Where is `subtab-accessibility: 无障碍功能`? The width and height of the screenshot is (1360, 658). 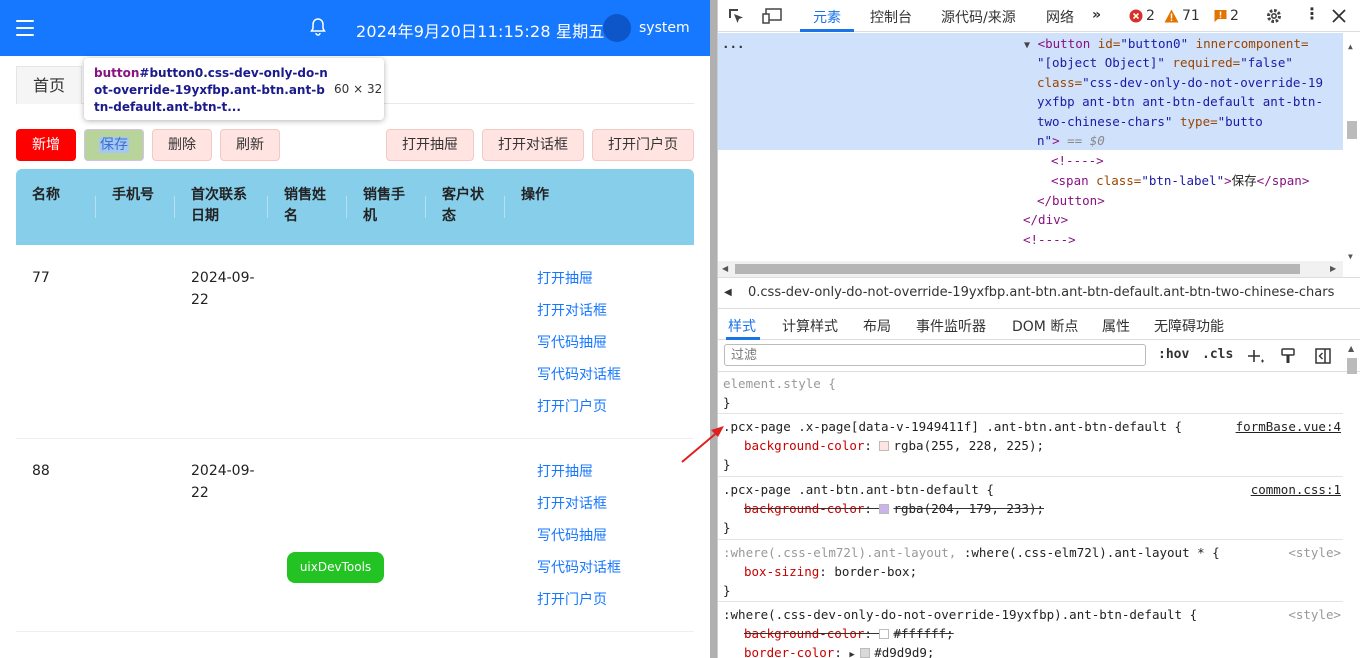 subtab-accessibility: 无障碍功能 is located at coordinates (1189, 326).